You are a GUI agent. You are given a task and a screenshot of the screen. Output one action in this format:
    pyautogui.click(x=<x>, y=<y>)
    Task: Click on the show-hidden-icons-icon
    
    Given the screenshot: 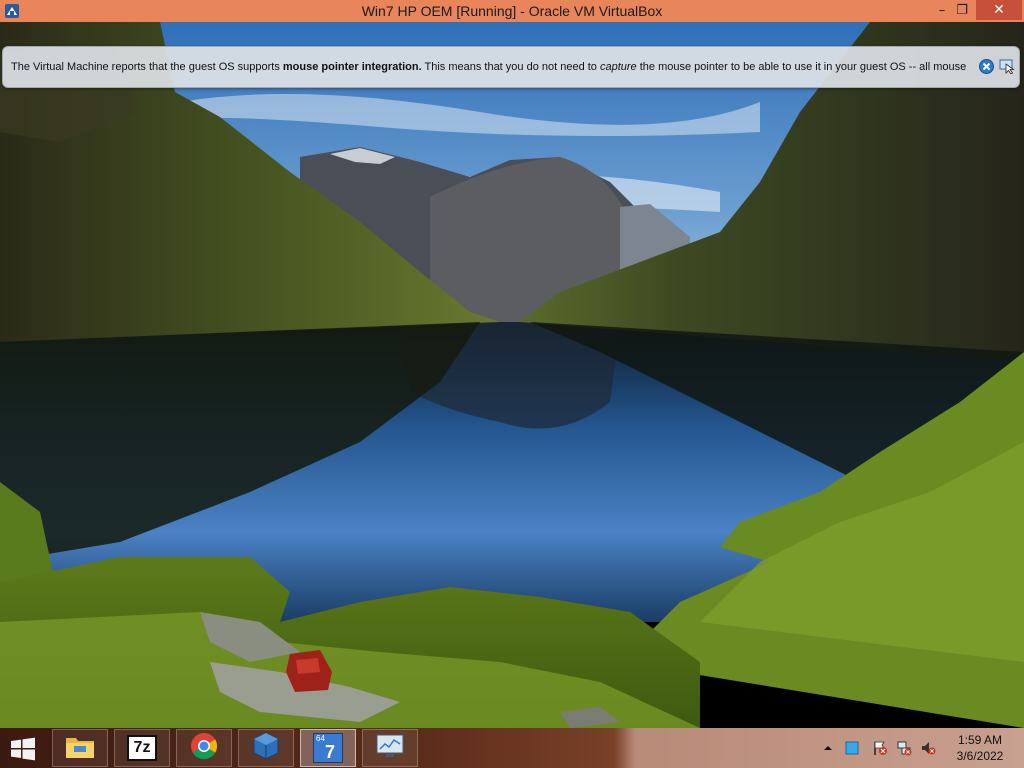 What is the action you would take?
    pyautogui.click(x=828, y=748)
    